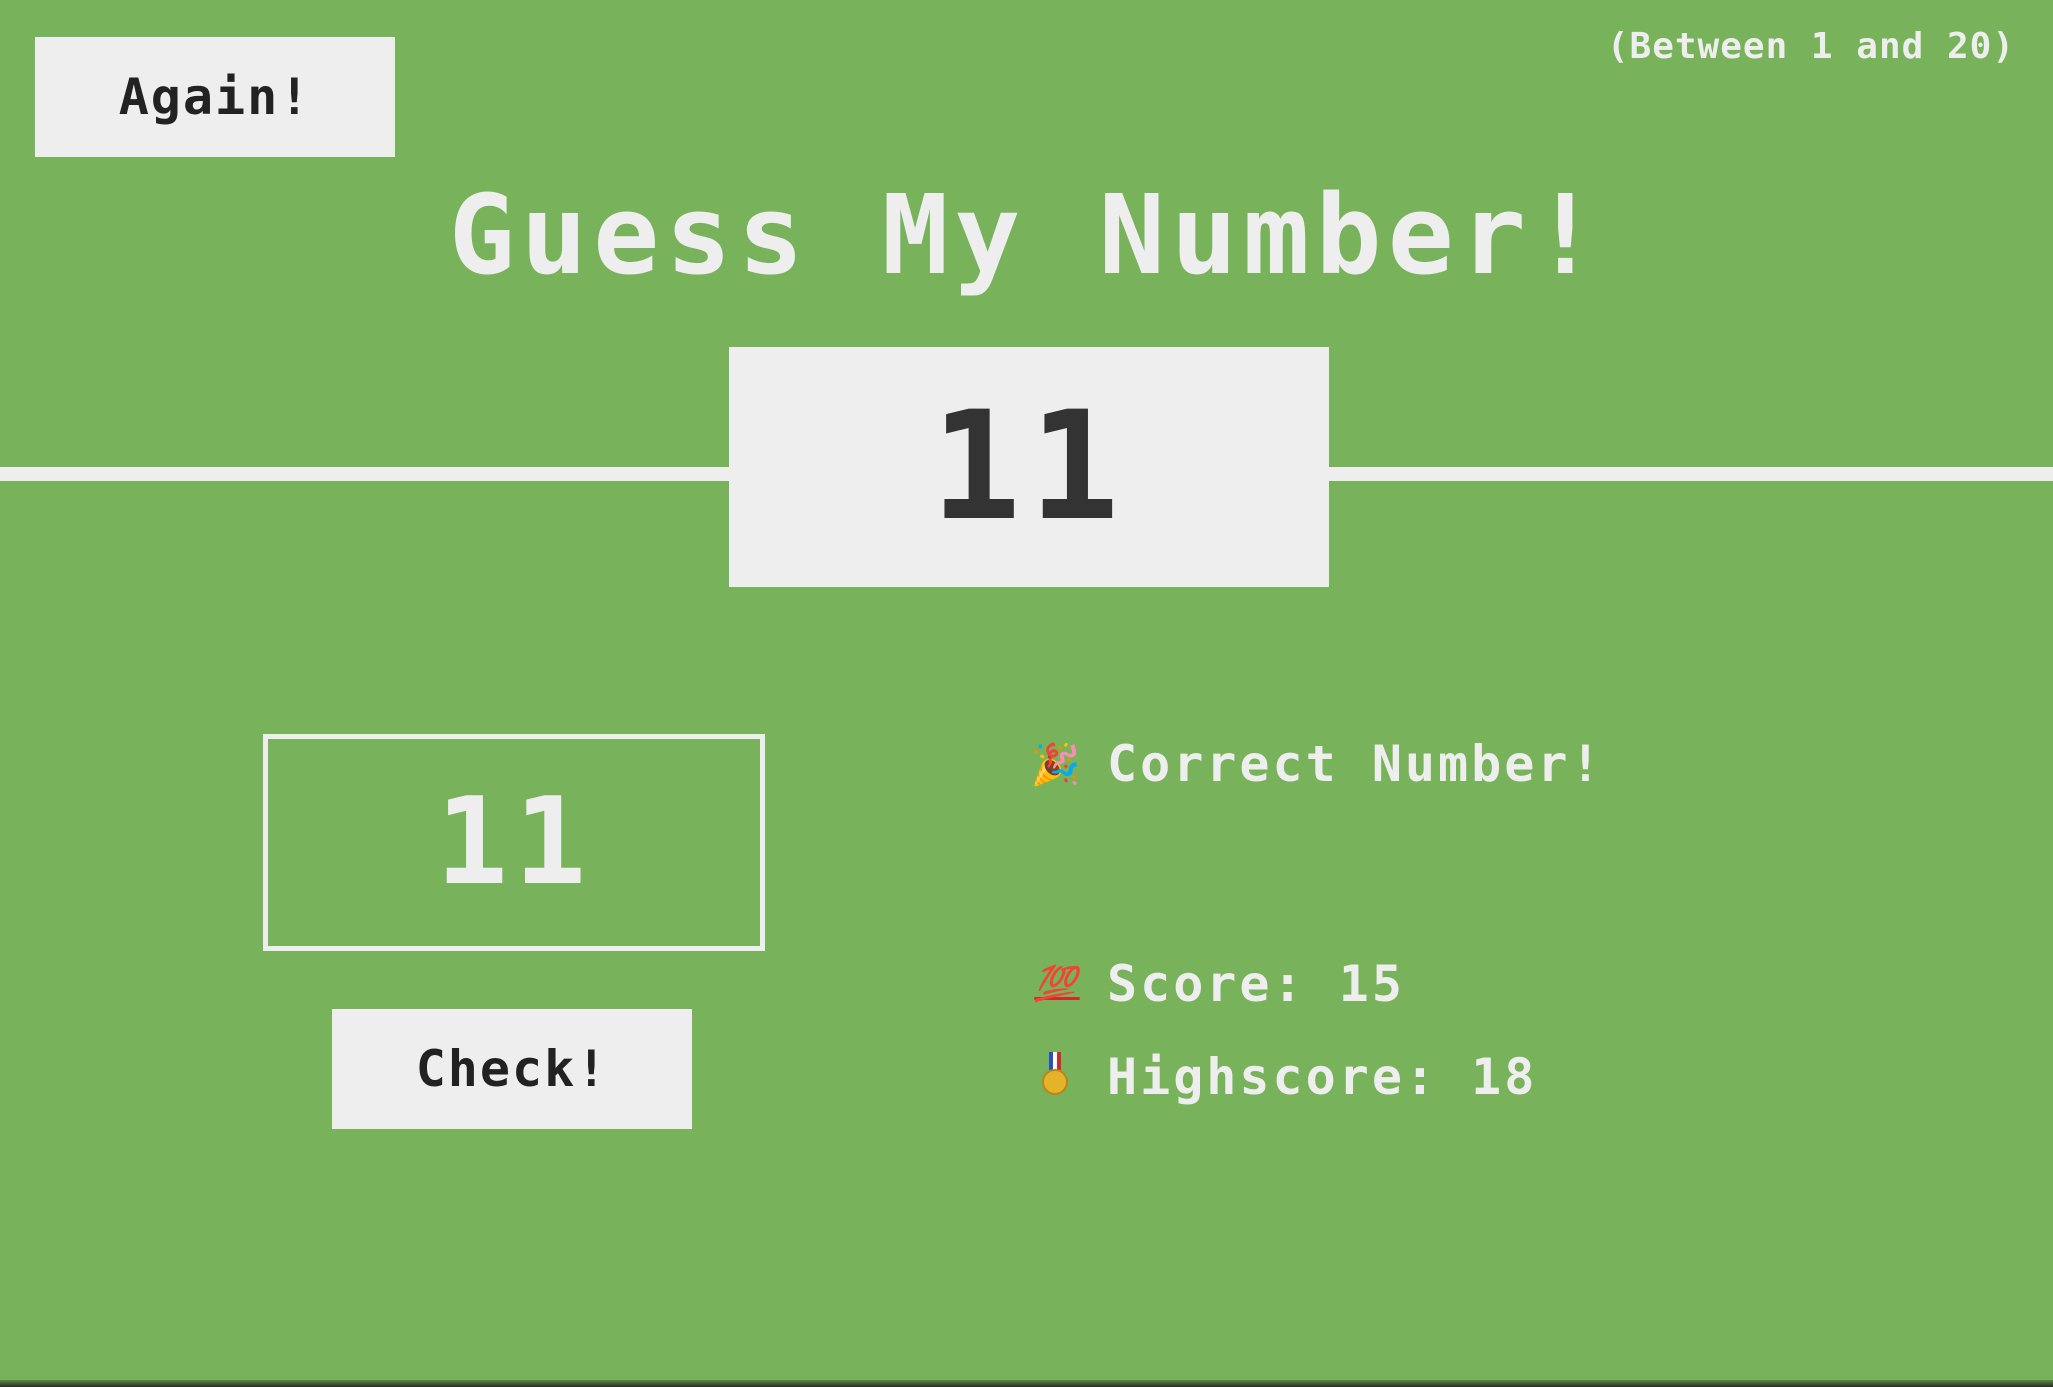 The image size is (2053, 1387). I want to click on highscore-line: Highscore: 18, so click(1282, 1077).